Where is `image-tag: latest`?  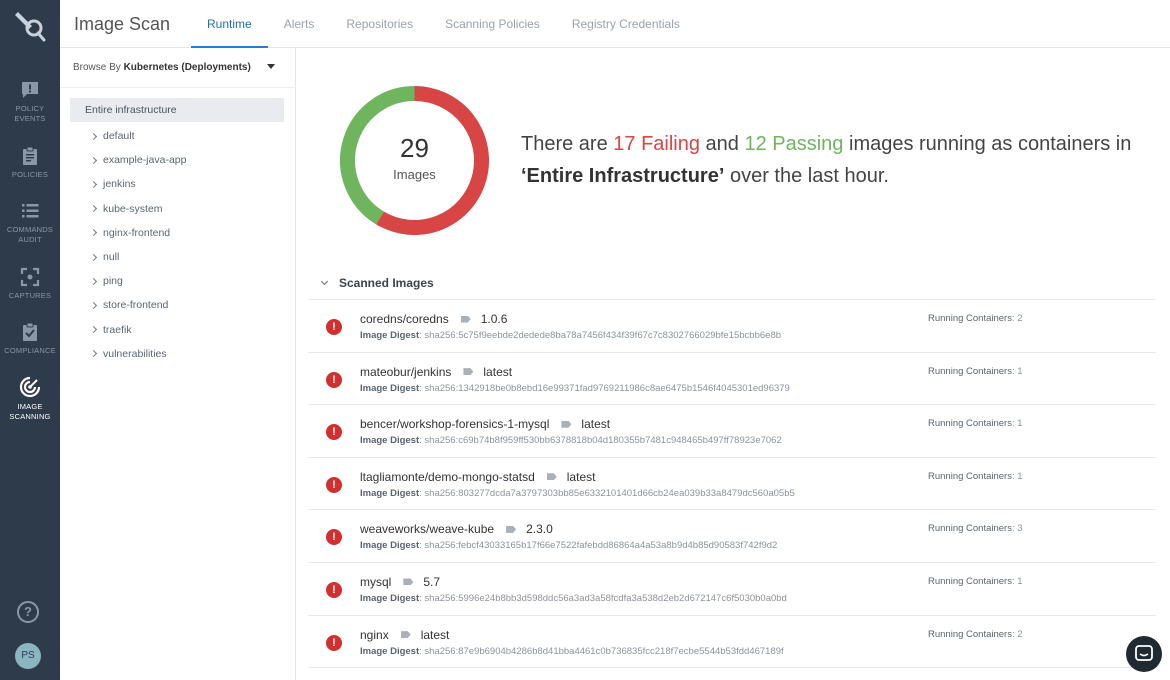
image-tag: latest is located at coordinates (435, 634).